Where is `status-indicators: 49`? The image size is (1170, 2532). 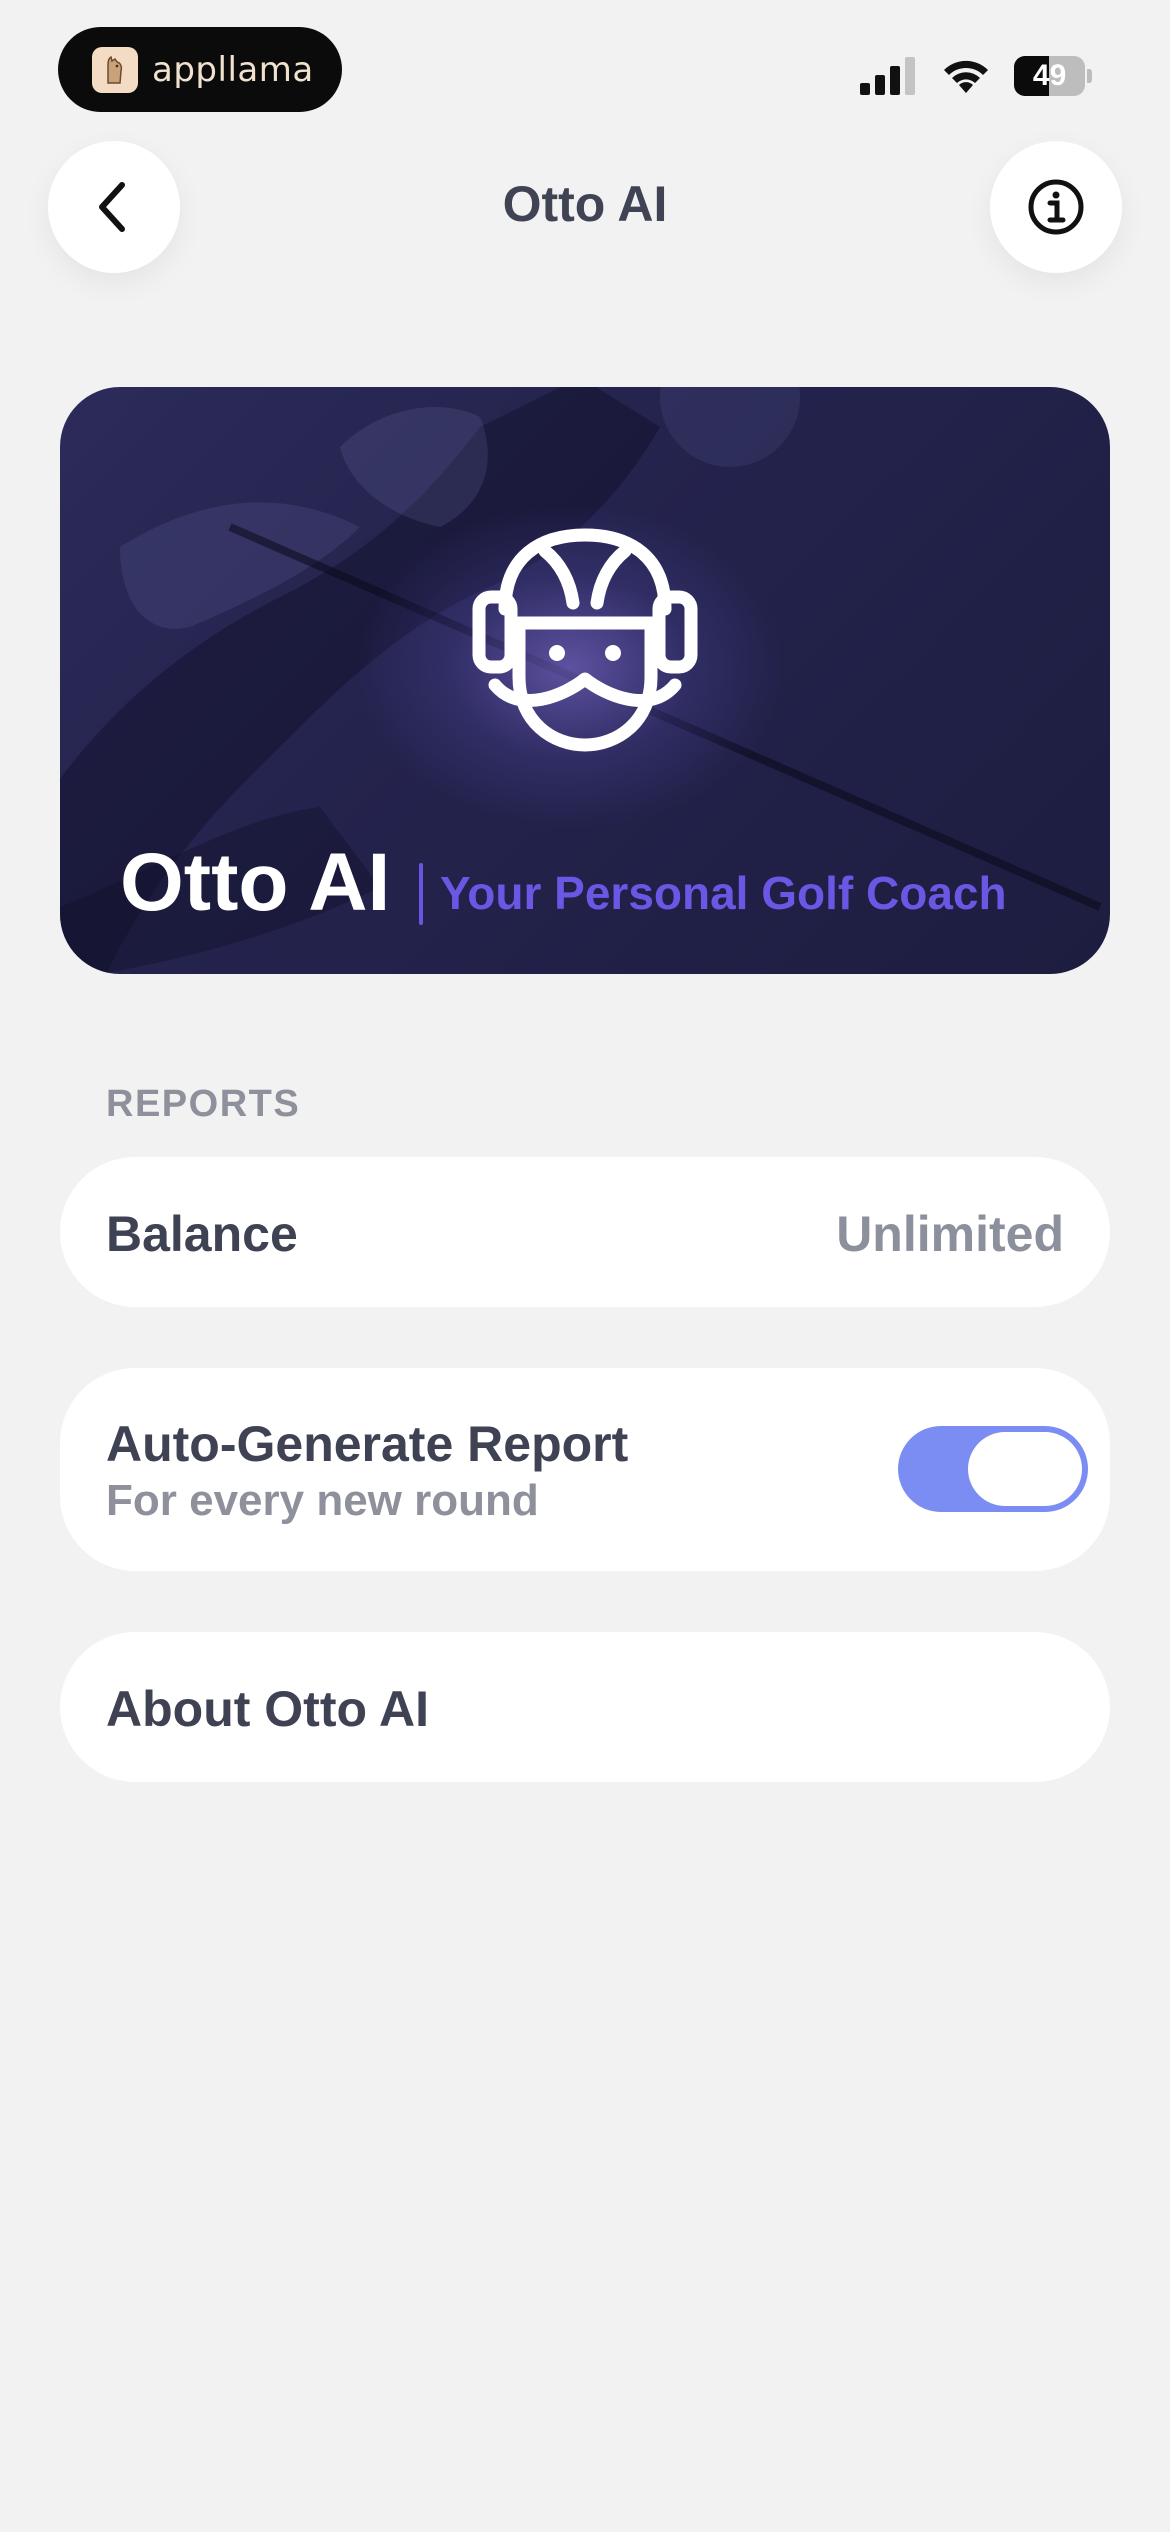 status-indicators: 49 is located at coordinates (976, 76).